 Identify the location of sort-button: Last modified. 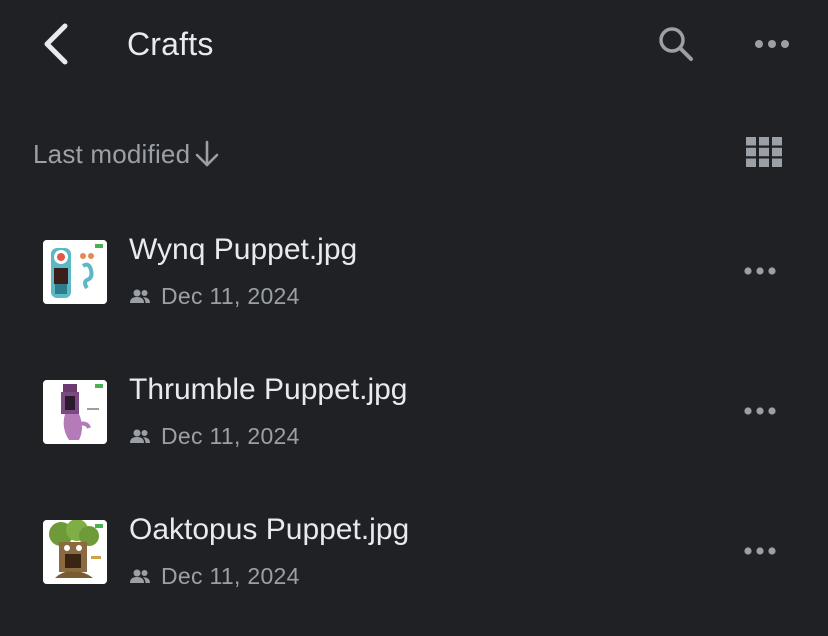
(126, 154).